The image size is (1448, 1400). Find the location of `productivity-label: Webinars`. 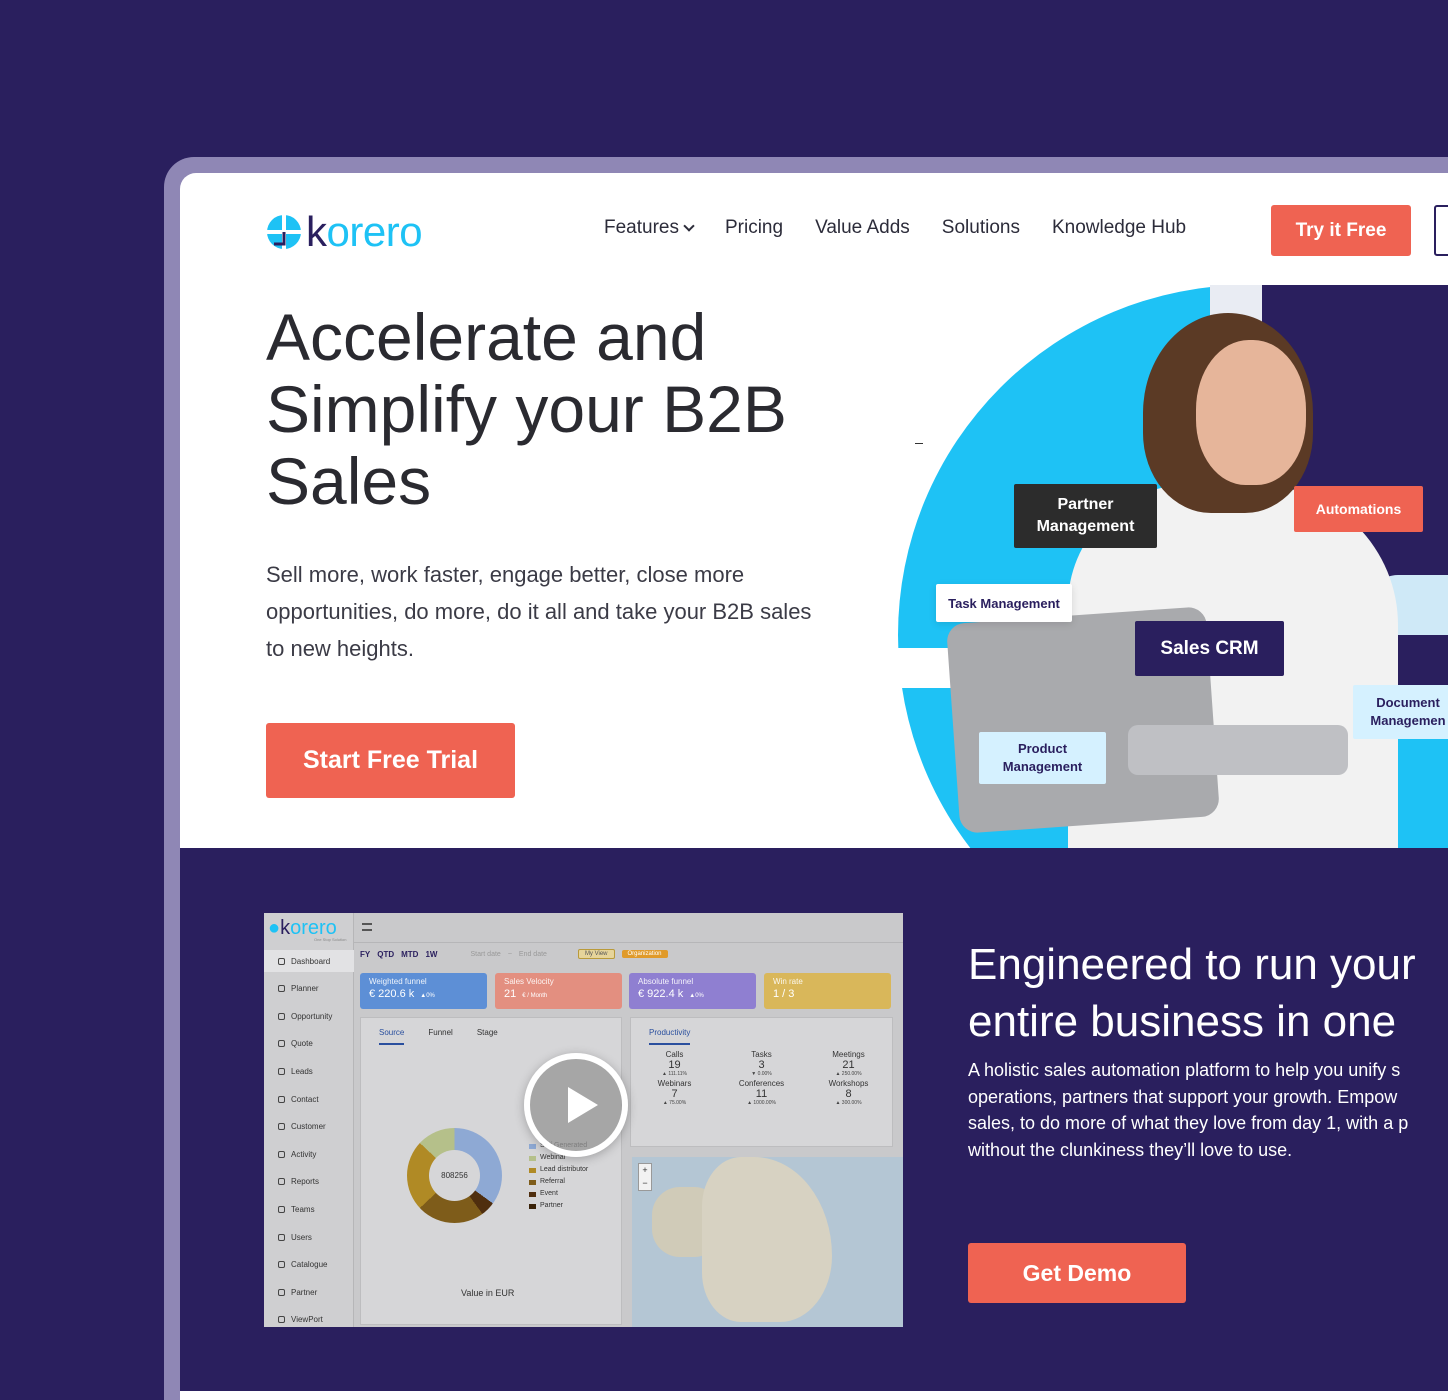

productivity-label: Webinars is located at coordinates (674, 1083).